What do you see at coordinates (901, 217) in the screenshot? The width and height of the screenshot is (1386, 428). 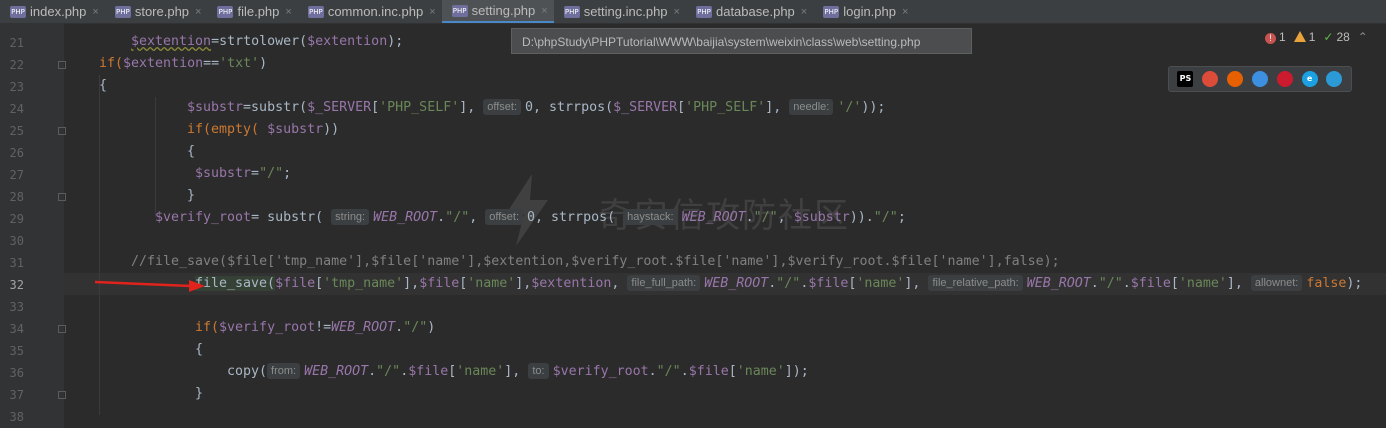 I see `token: ;` at bounding box center [901, 217].